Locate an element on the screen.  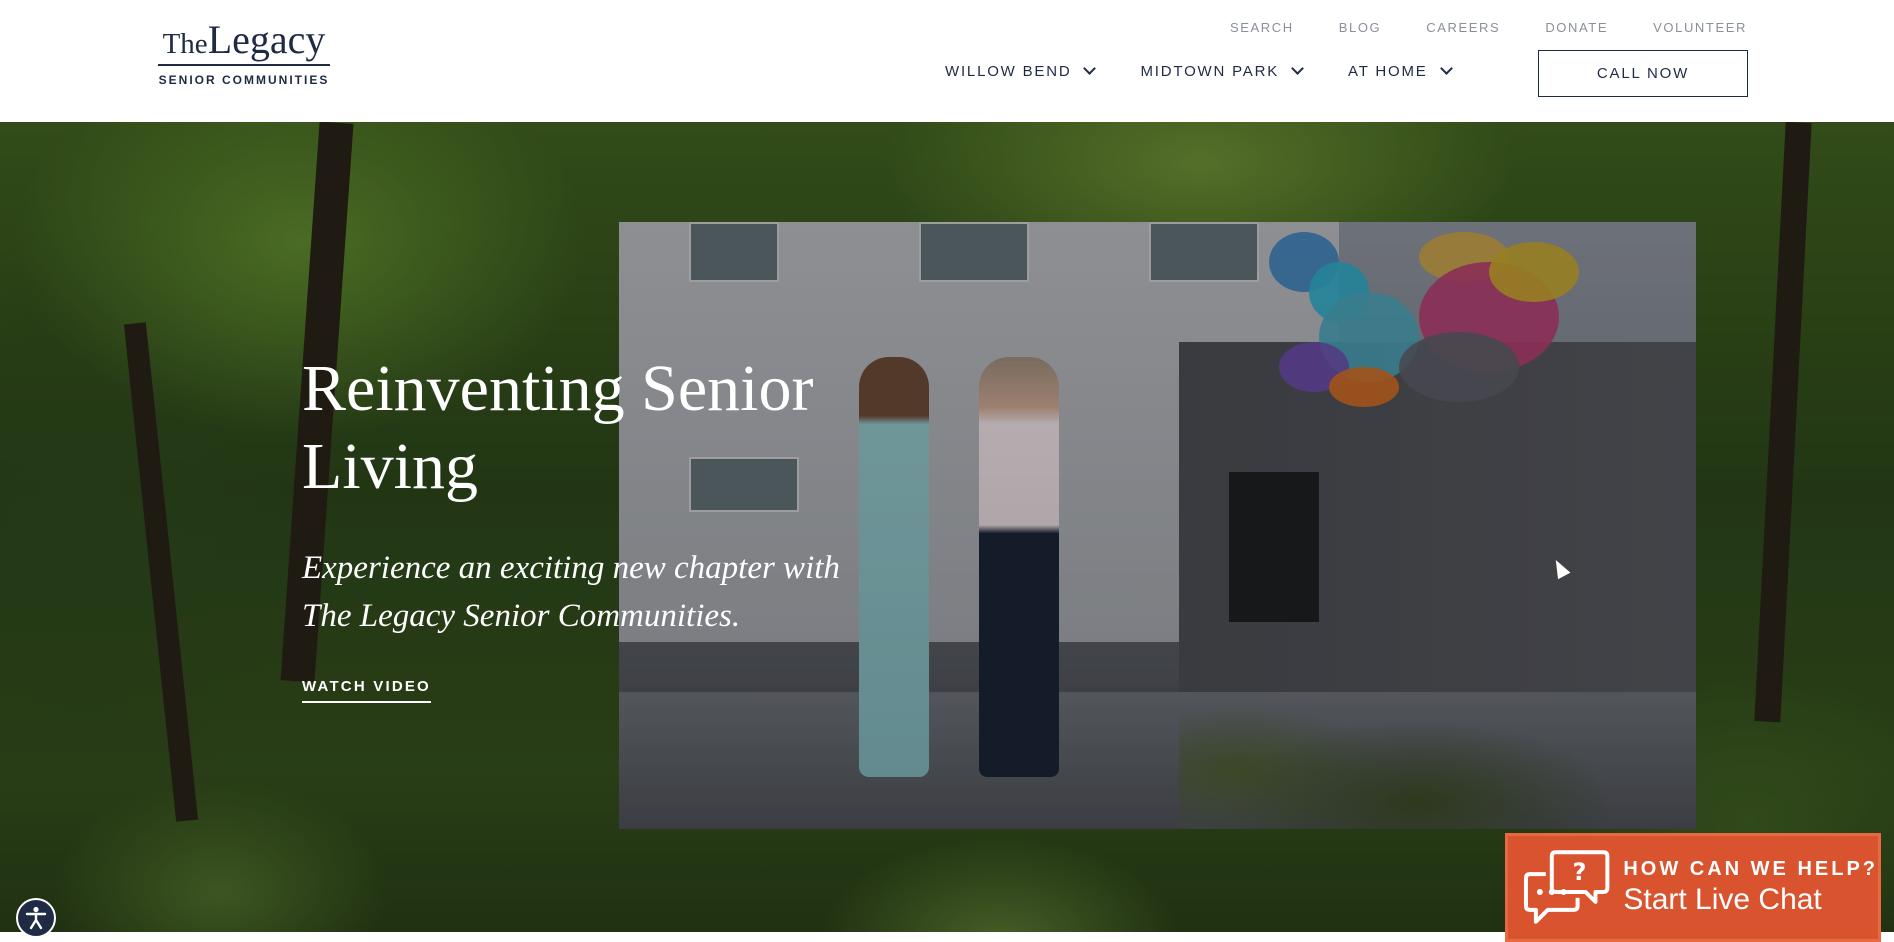
live-chat-button: ? HOW CAN WE HELP? Start Live Chat is located at coordinates (1693, 887).